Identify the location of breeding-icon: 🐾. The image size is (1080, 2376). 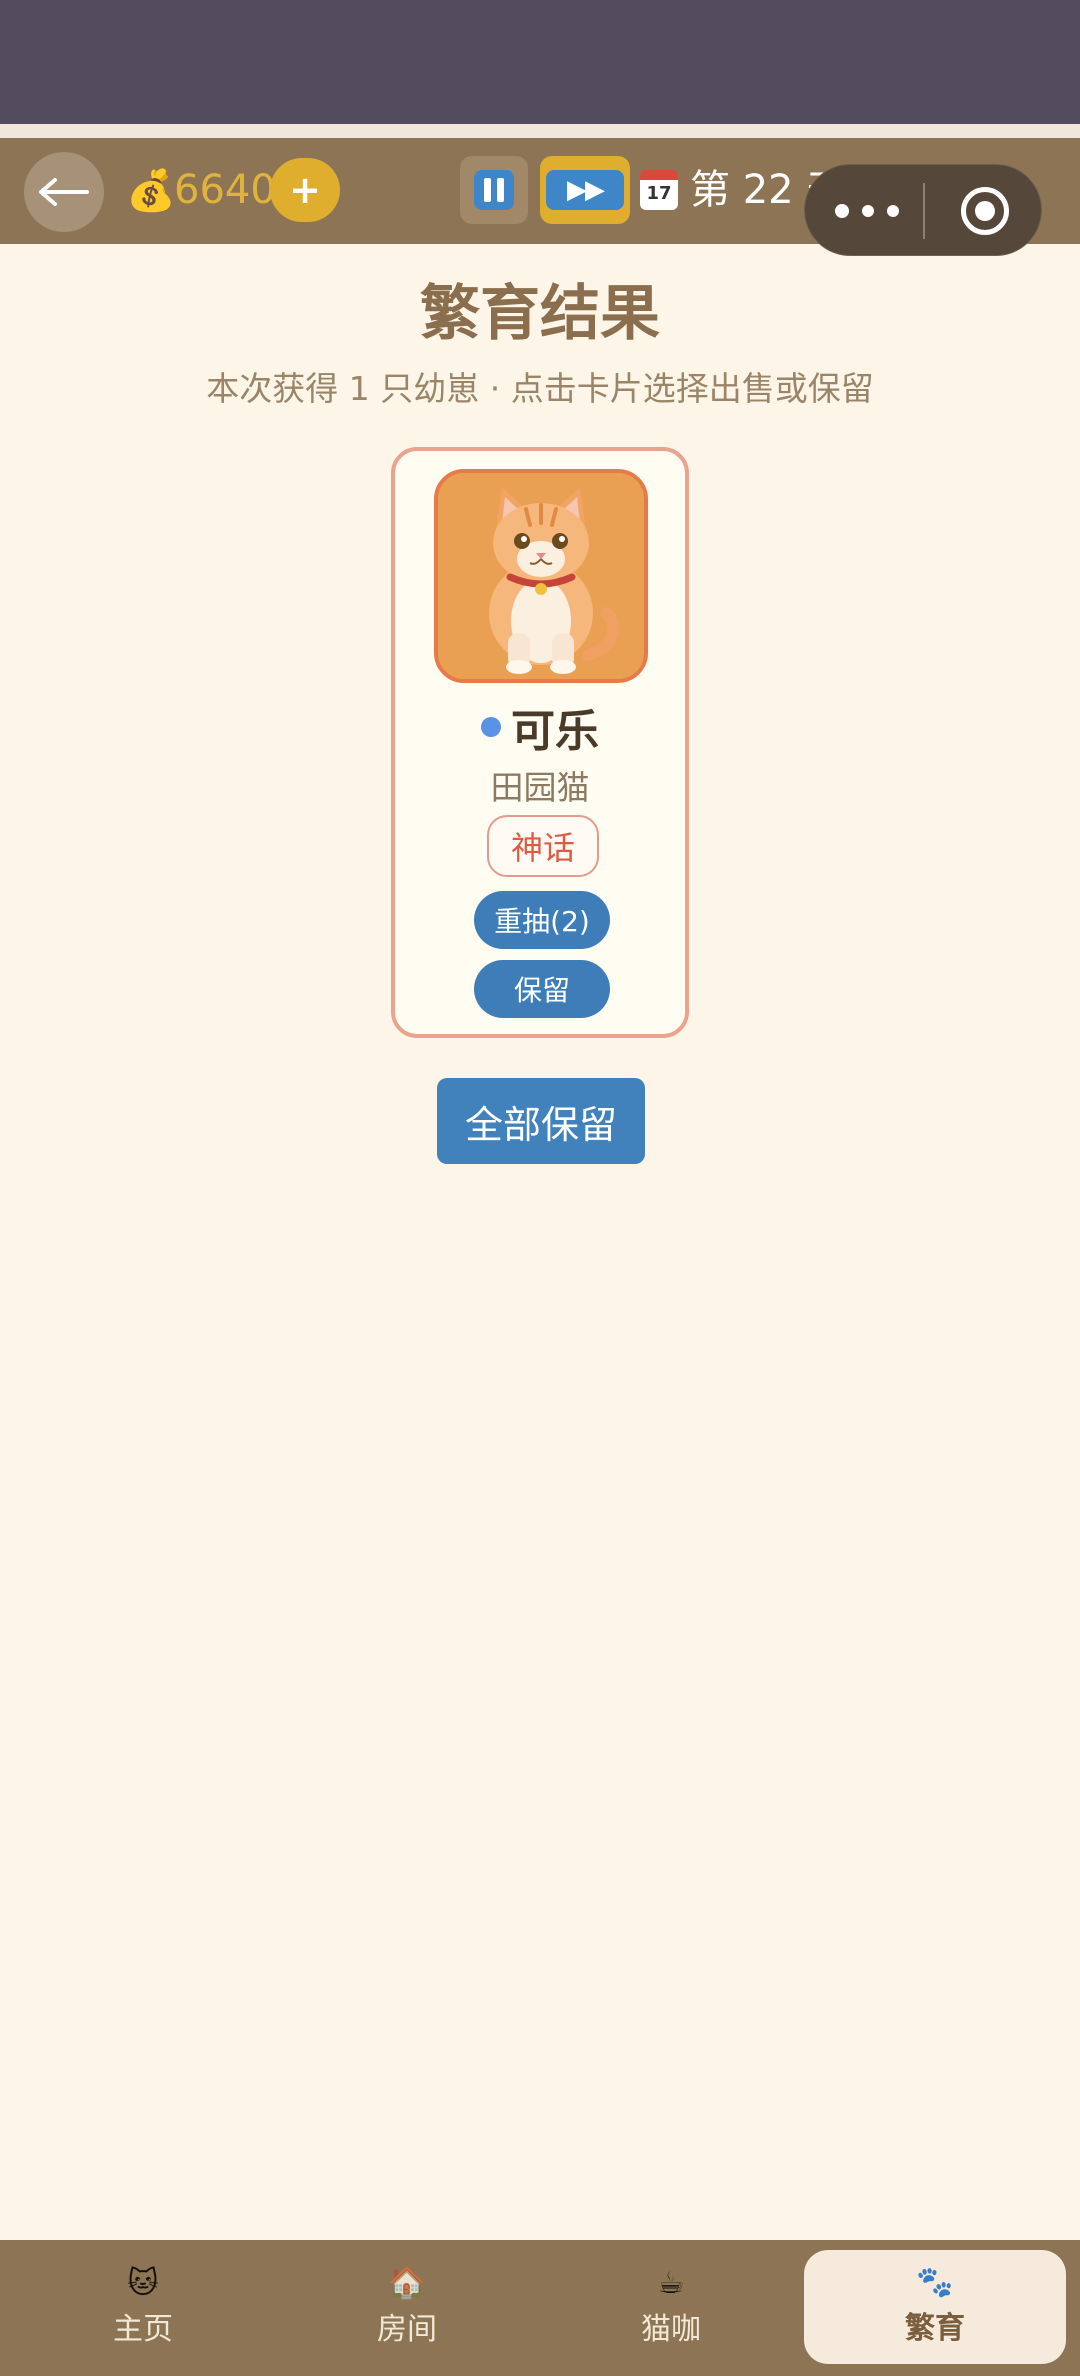
(935, 2282).